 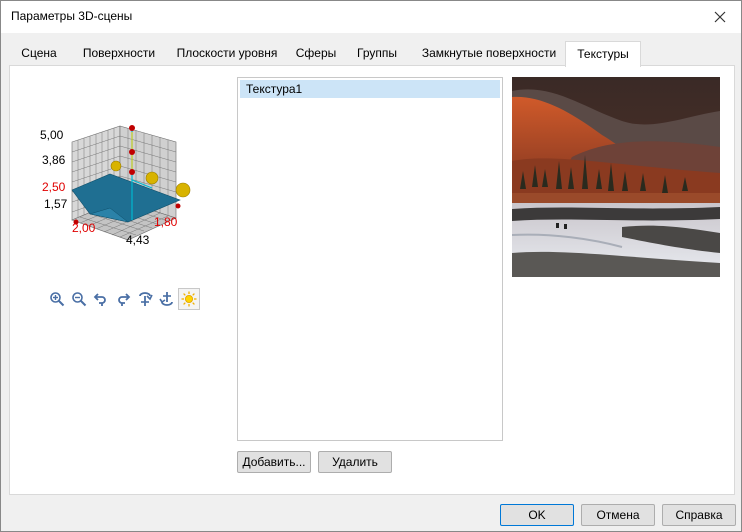 I want to click on list-item: Текстура1, so click(x=370, y=89).